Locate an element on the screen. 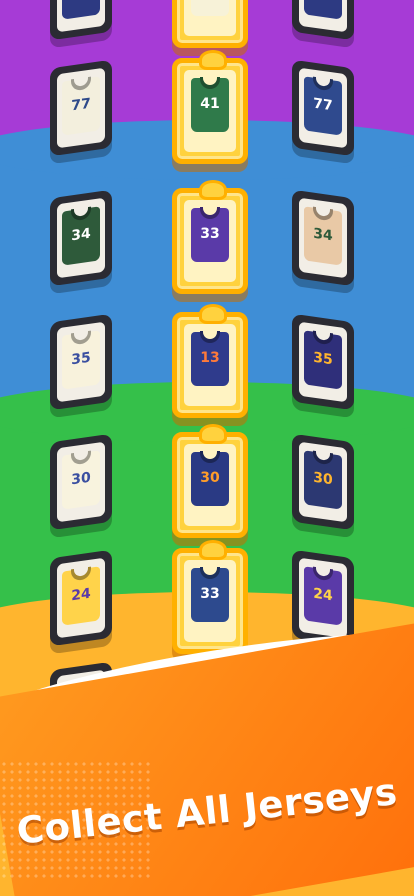  jersey-icon: 41 is located at coordinates (210, 104).